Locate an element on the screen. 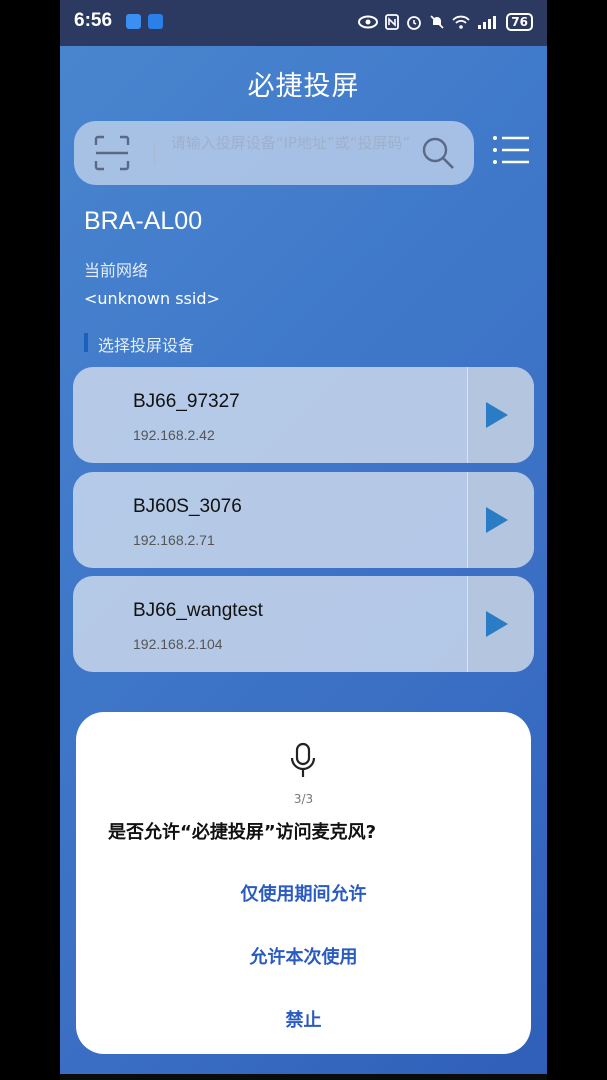 This screenshot has height=1080, width=607. network-label: 当前网络 is located at coordinates (116, 270).